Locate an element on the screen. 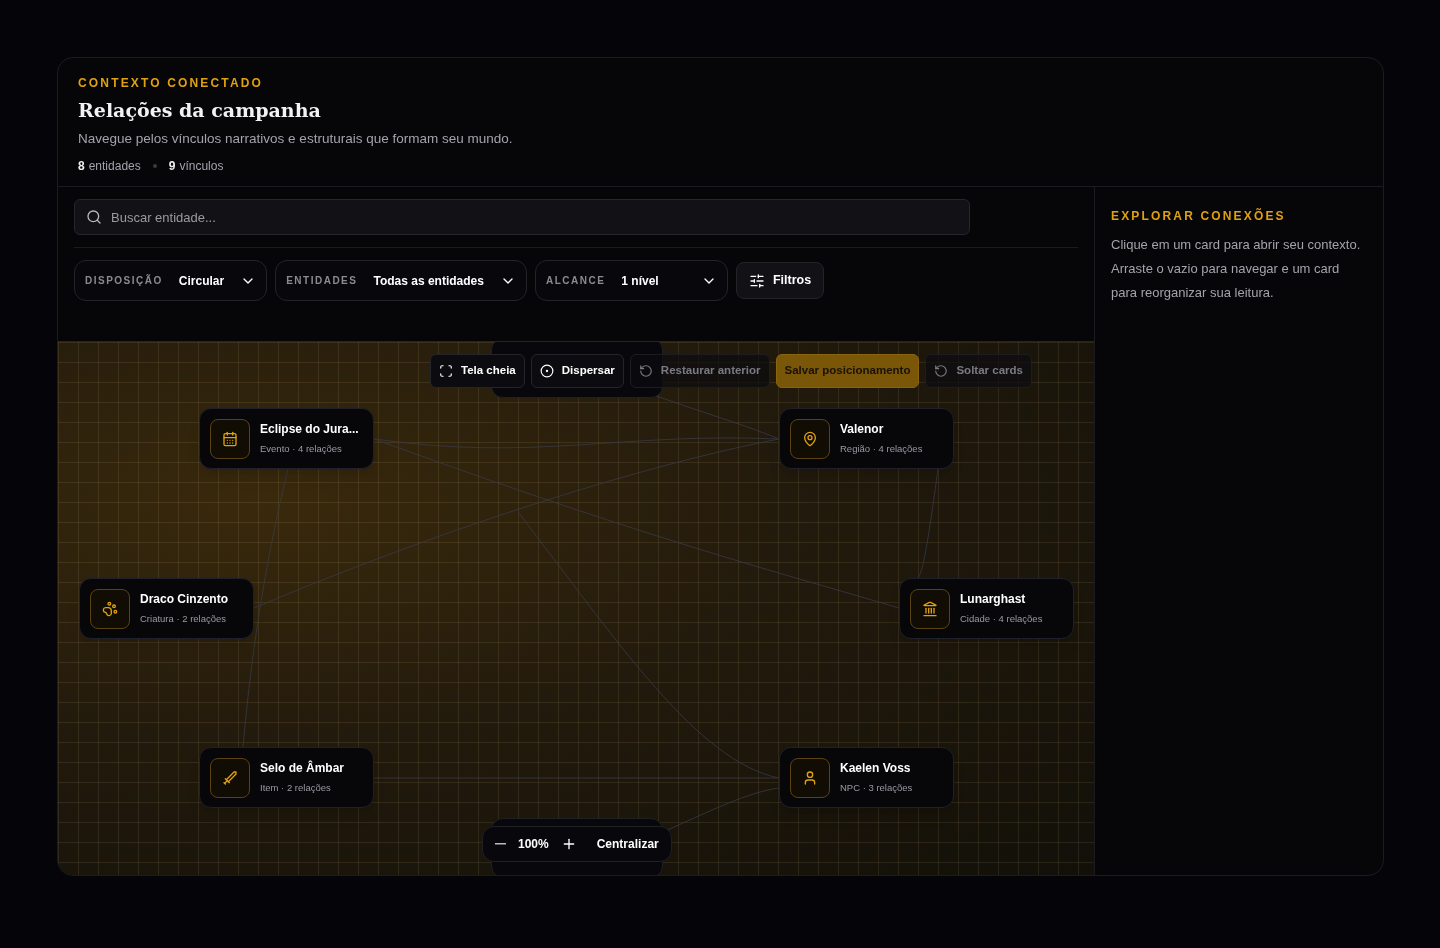 This screenshot has height=948, width=1440. sword-icon is located at coordinates (230, 777).